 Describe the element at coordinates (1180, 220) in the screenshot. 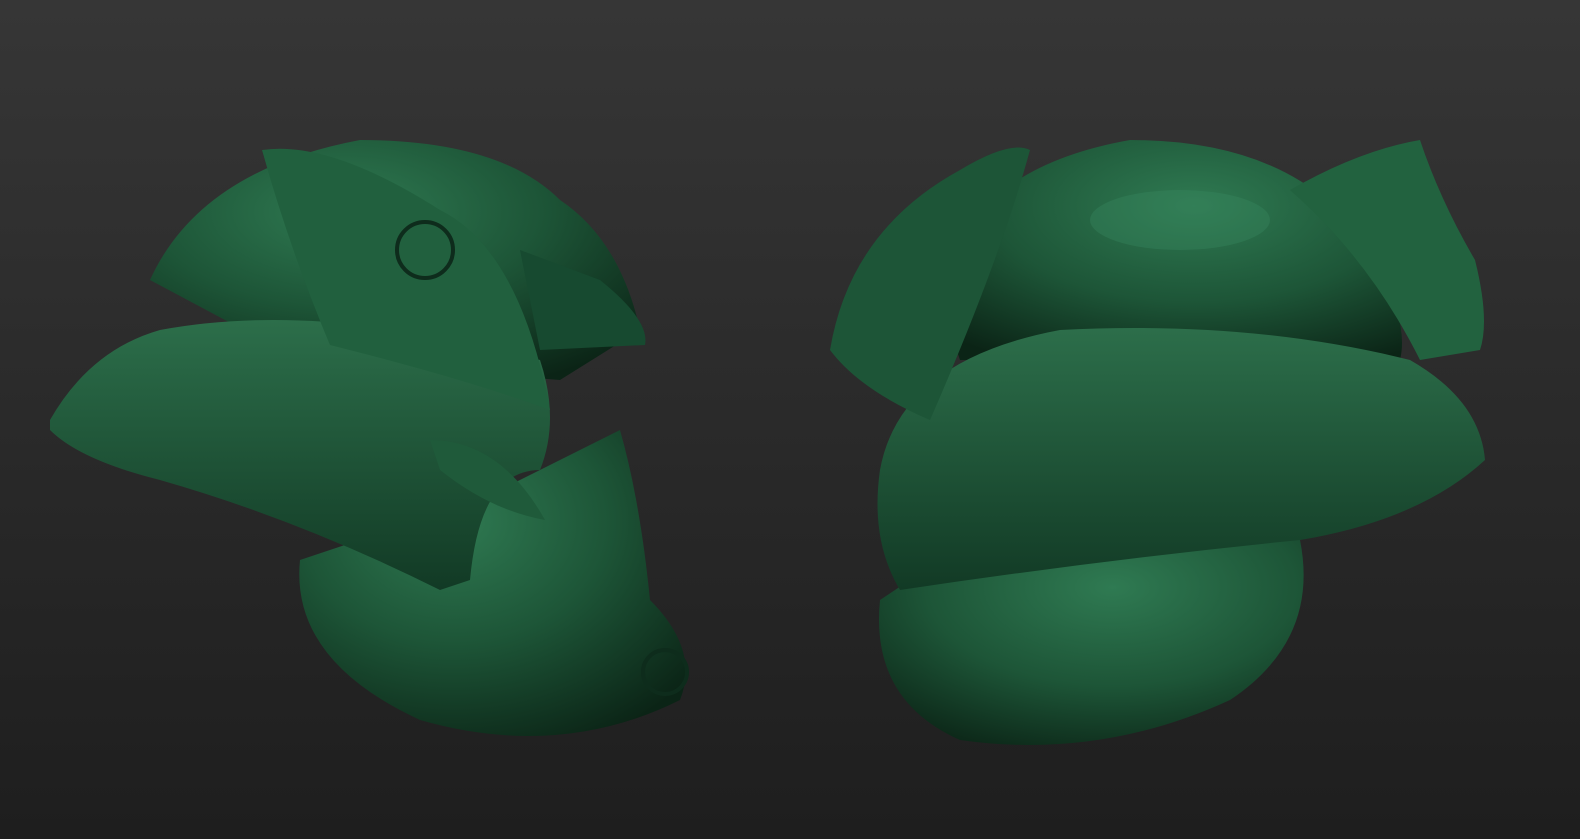

I see `helmet-right-dome-highlight` at that location.